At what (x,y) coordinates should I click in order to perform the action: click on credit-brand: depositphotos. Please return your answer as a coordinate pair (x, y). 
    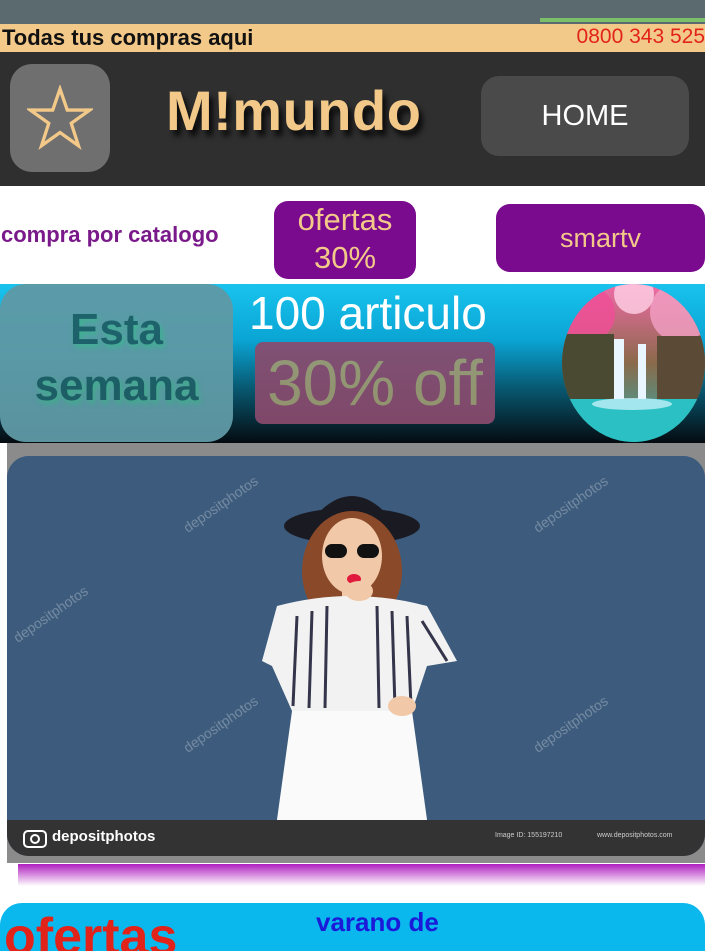
    Looking at the image, I should click on (104, 836).